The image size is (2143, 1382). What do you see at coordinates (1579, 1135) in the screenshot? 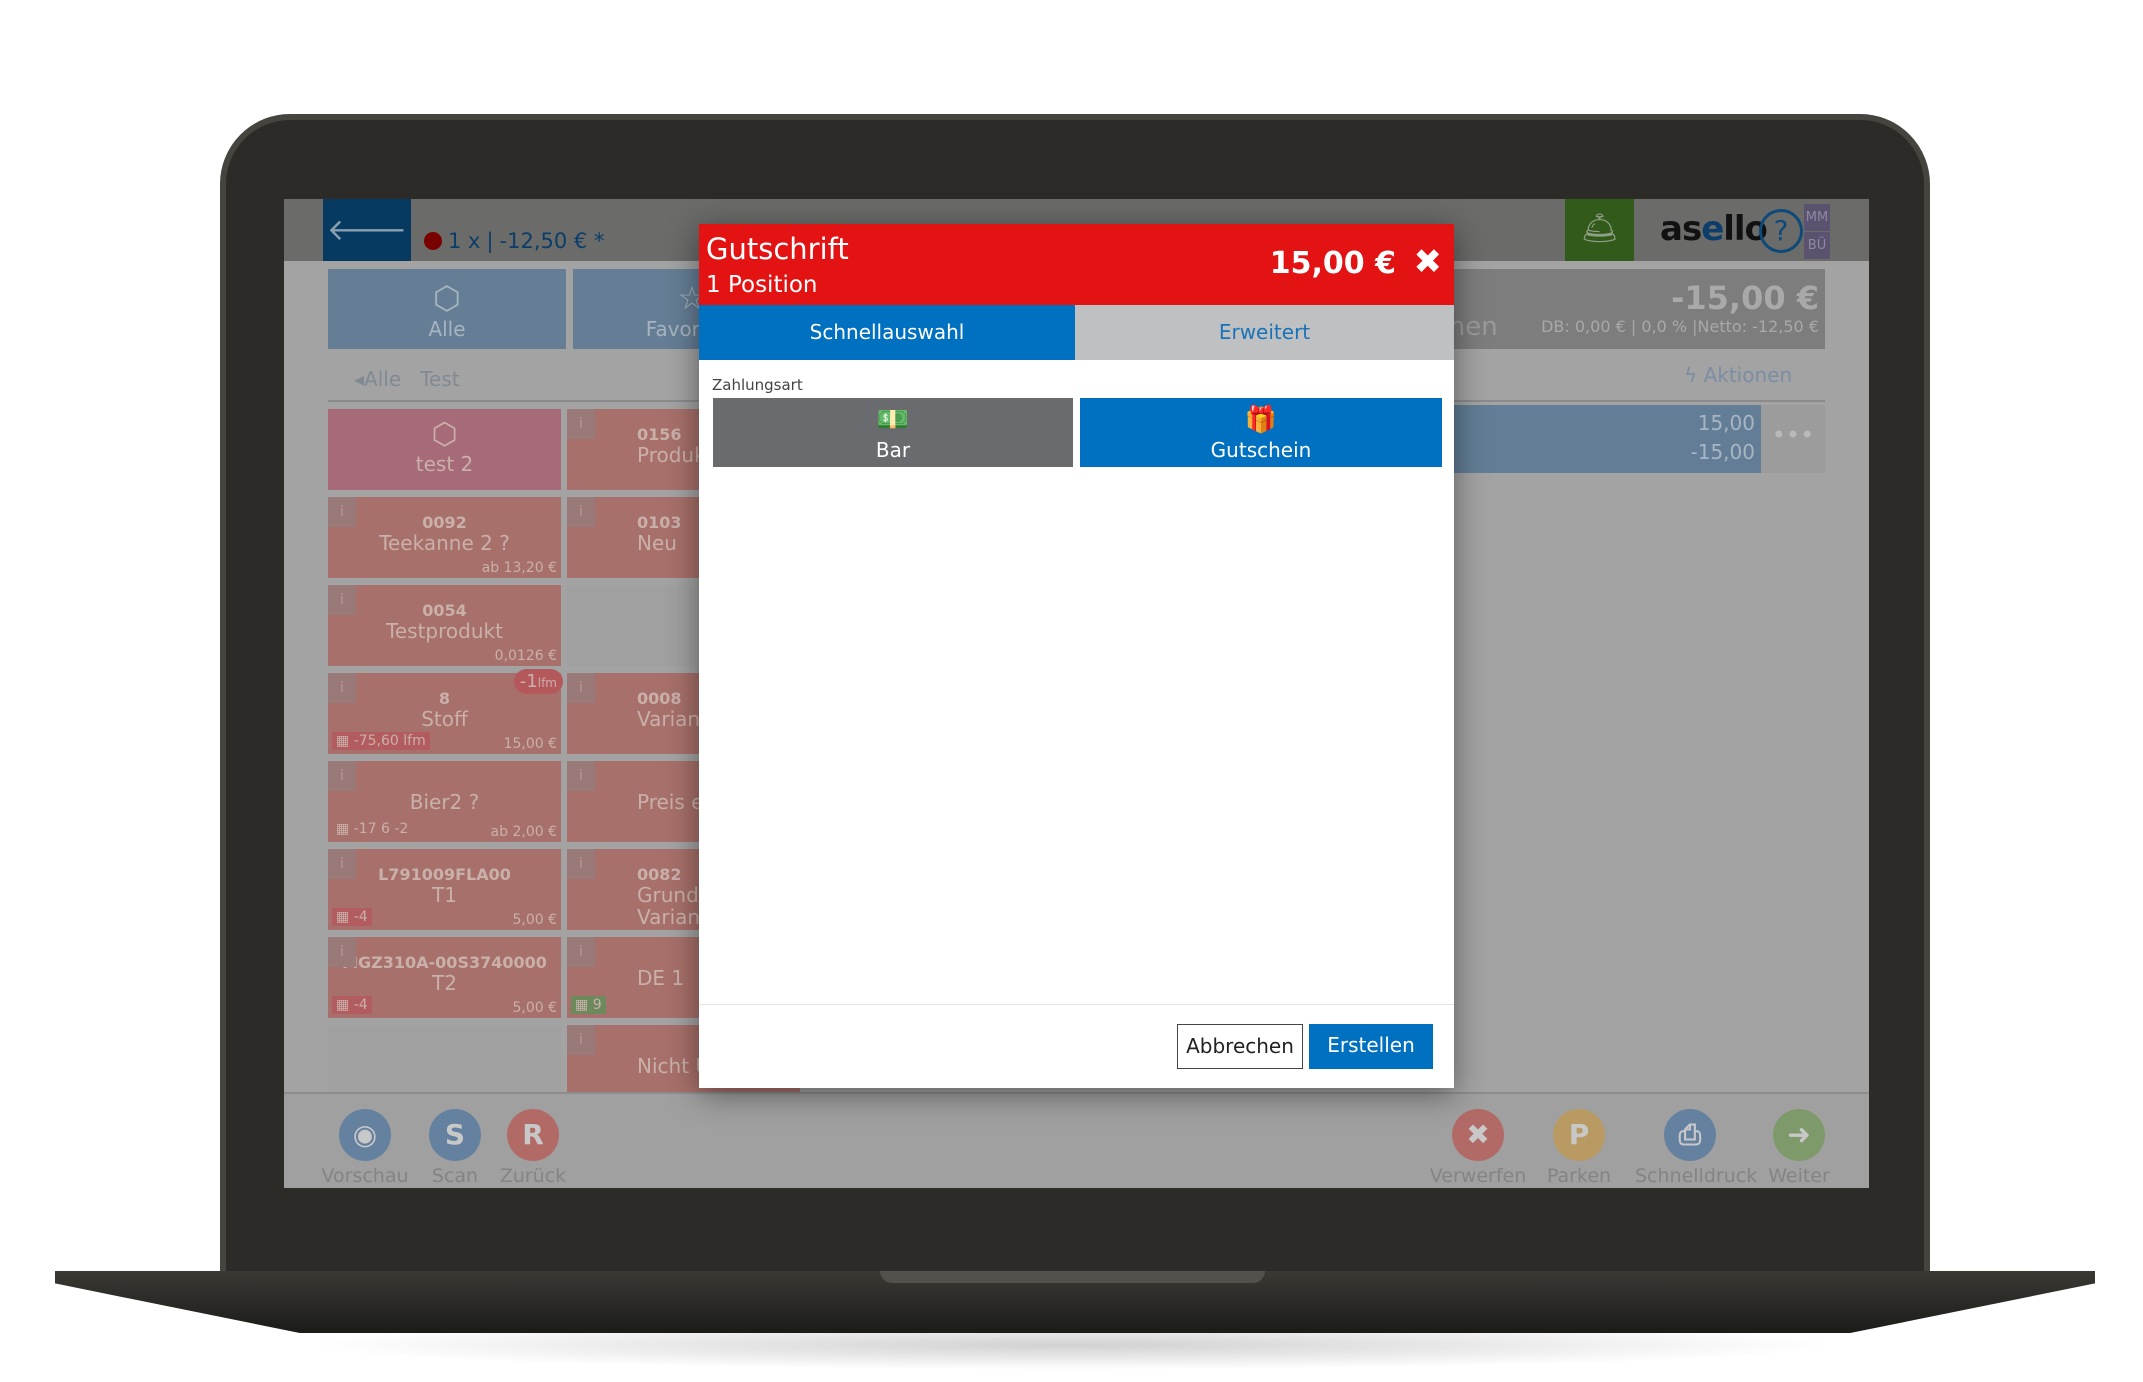
I see `park-icon: P` at bounding box center [1579, 1135].